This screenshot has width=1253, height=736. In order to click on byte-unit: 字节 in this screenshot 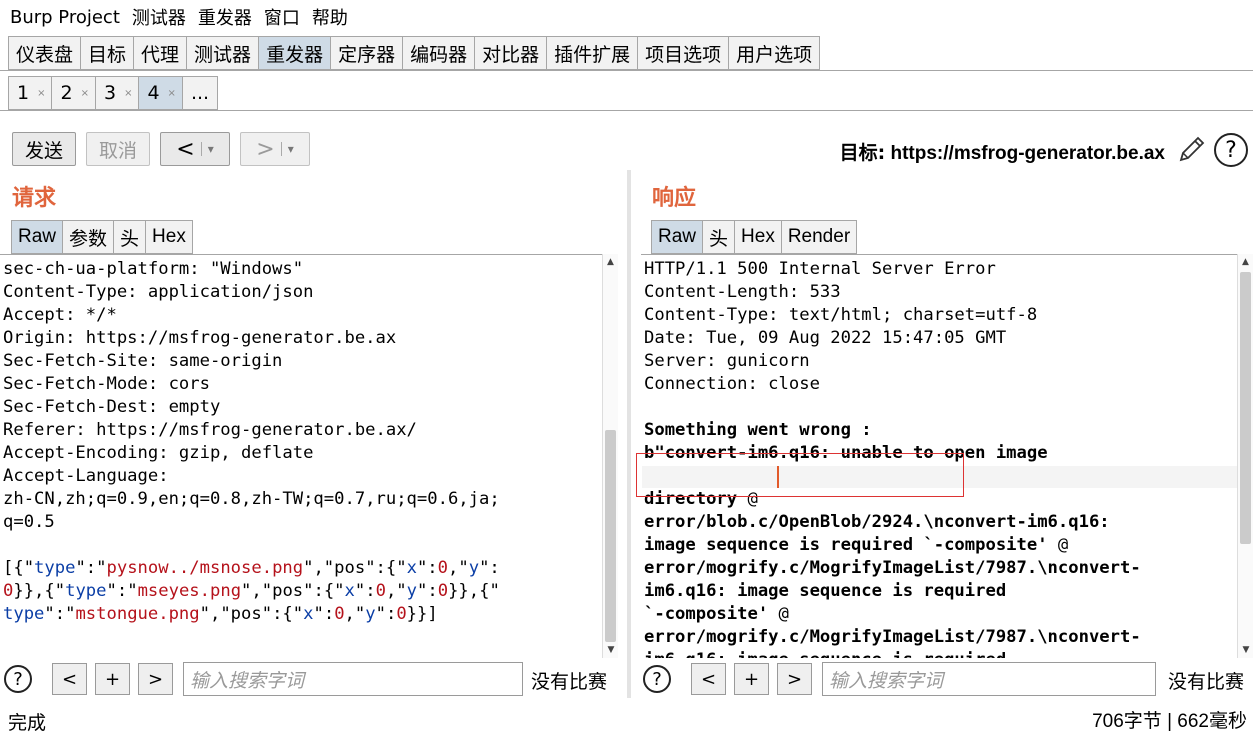, I will do `click(1142, 721)`.